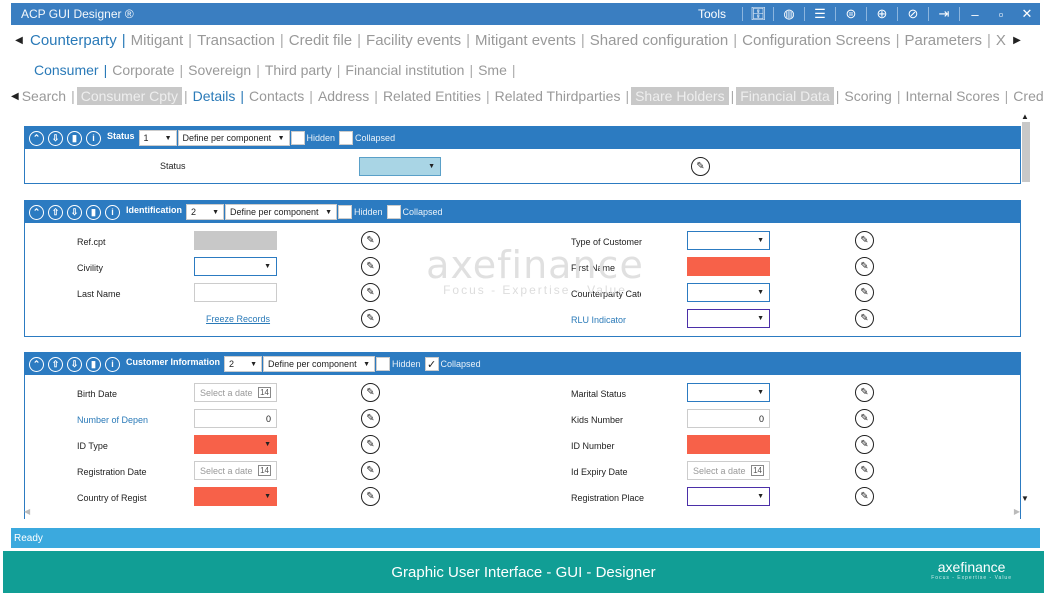  Describe the element at coordinates (492, 70) in the screenshot. I see `tab-sme: Sme` at that location.